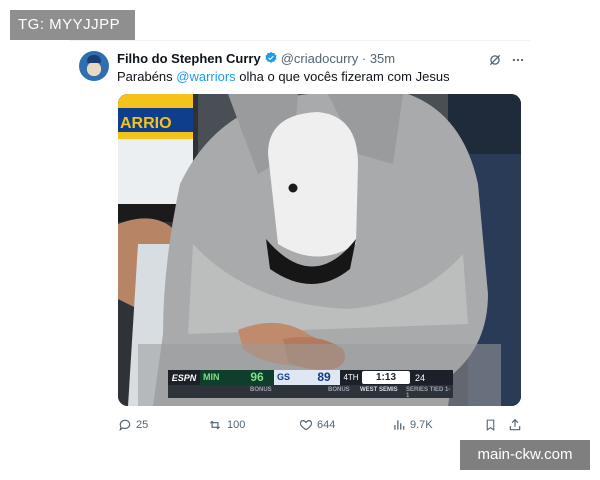  I want to click on reply-button: 25, so click(133, 425).